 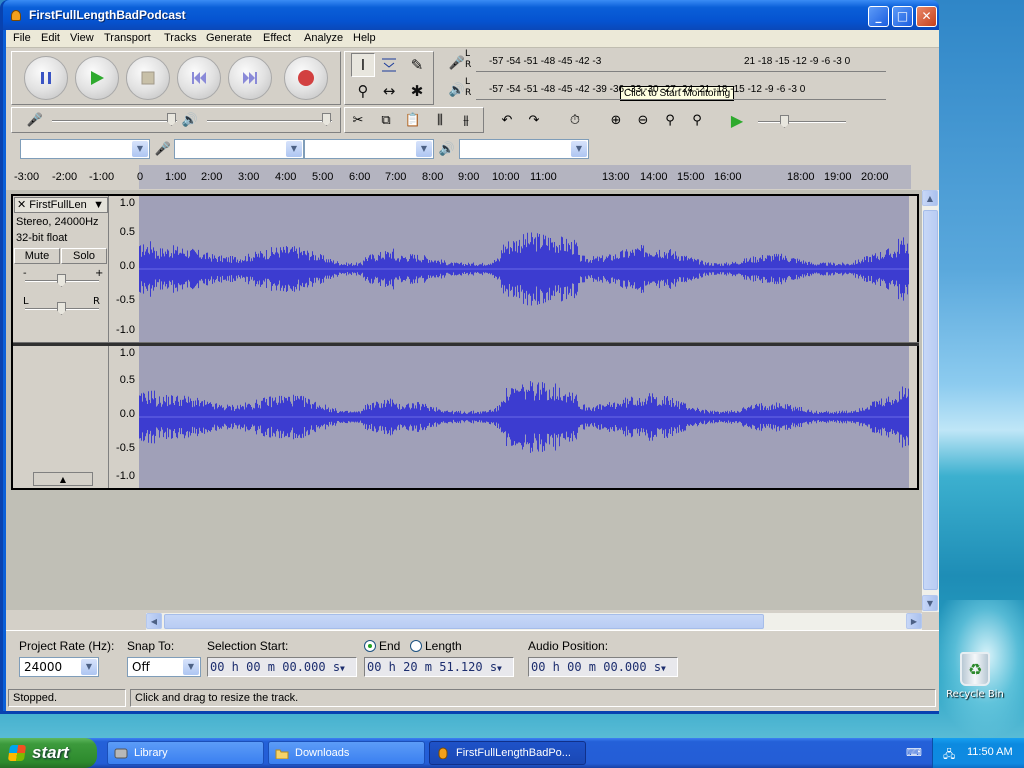 I want to click on scroll-up-icon: ▲, so click(x=930, y=198).